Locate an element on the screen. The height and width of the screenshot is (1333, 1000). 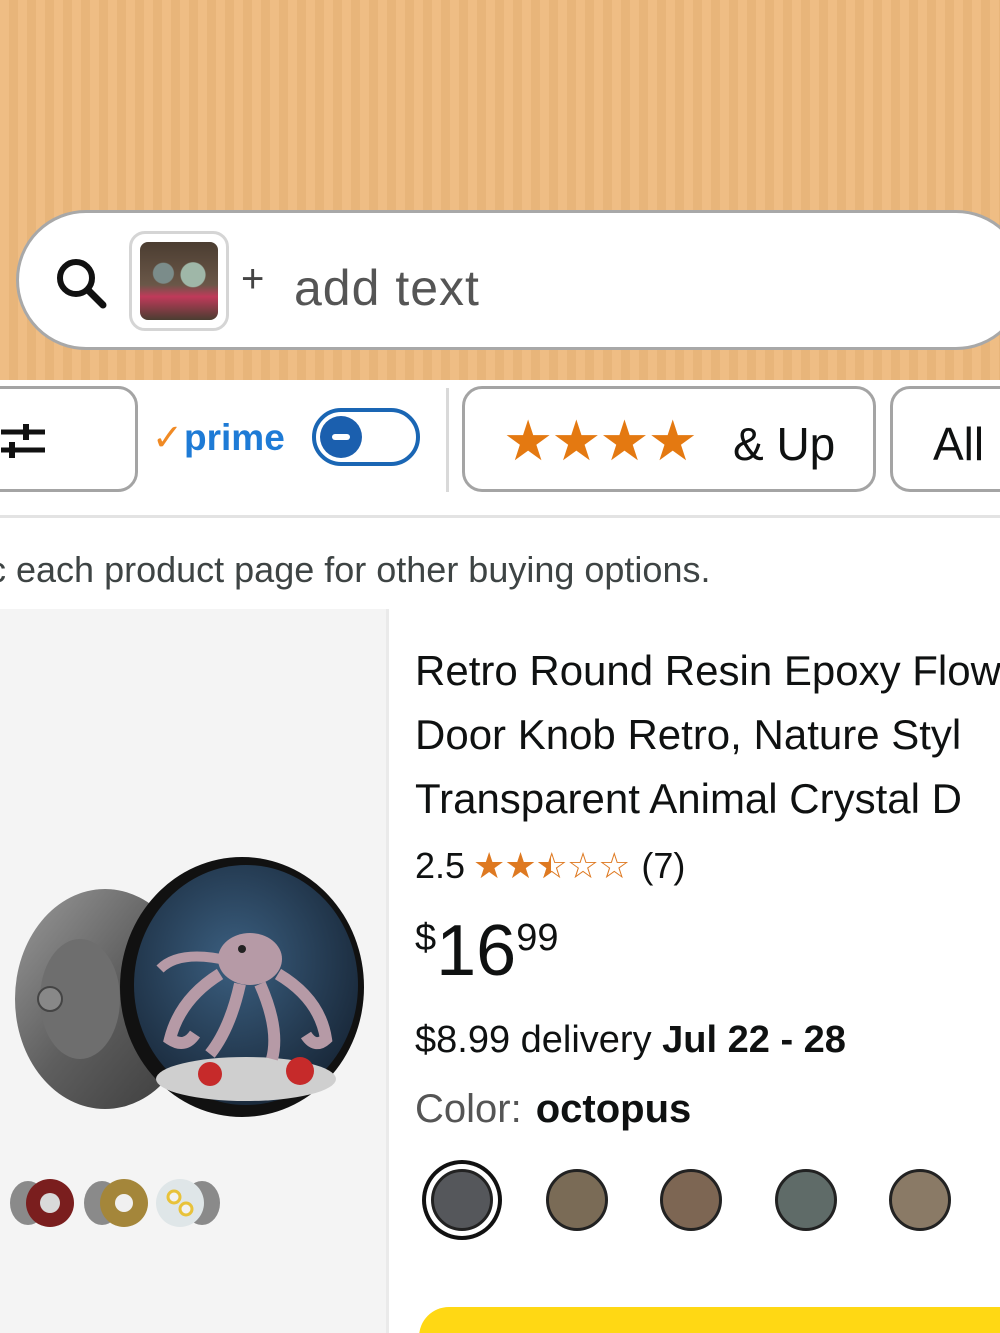
add-text-prompt: add text is located at coordinates (387, 288).